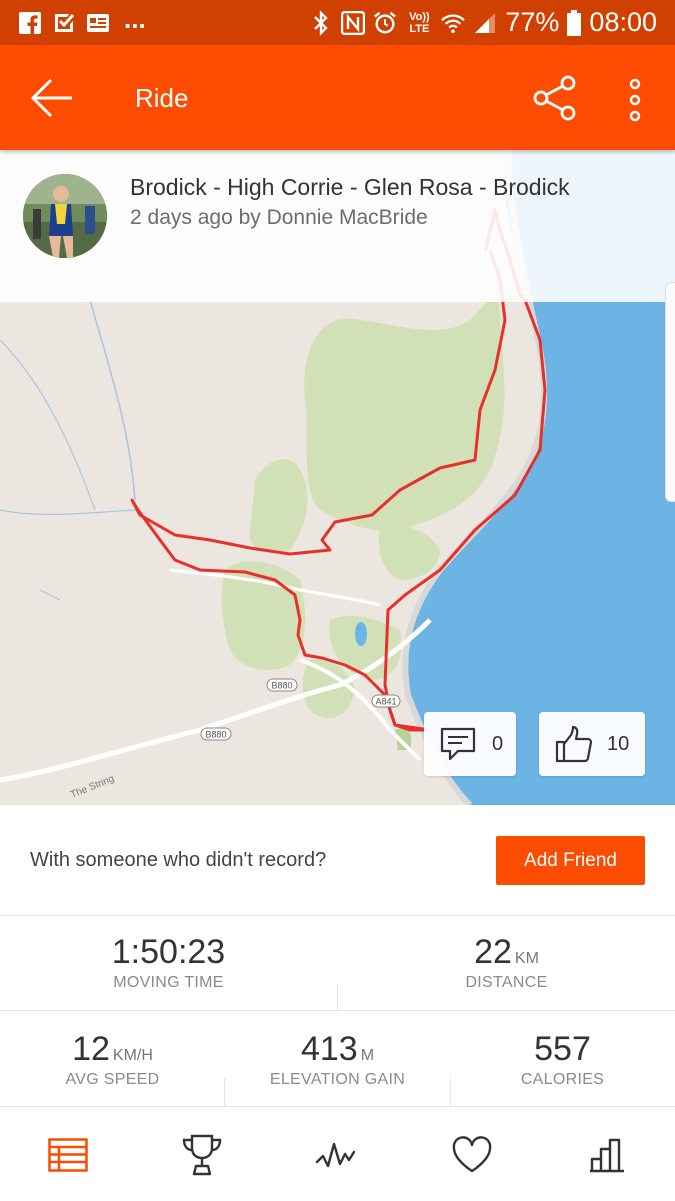  I want to click on comments-button: 0, so click(470, 744).